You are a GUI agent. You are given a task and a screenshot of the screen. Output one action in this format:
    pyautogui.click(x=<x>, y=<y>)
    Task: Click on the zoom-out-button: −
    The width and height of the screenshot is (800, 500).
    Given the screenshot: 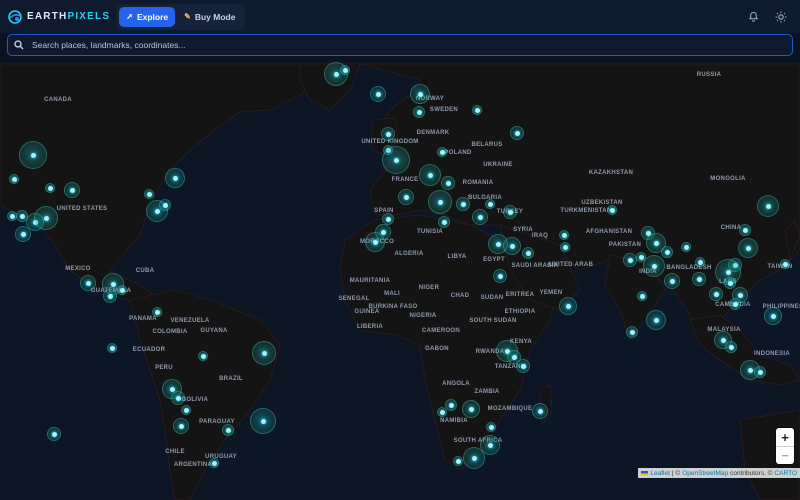 What is the action you would take?
    pyautogui.click(x=785, y=455)
    